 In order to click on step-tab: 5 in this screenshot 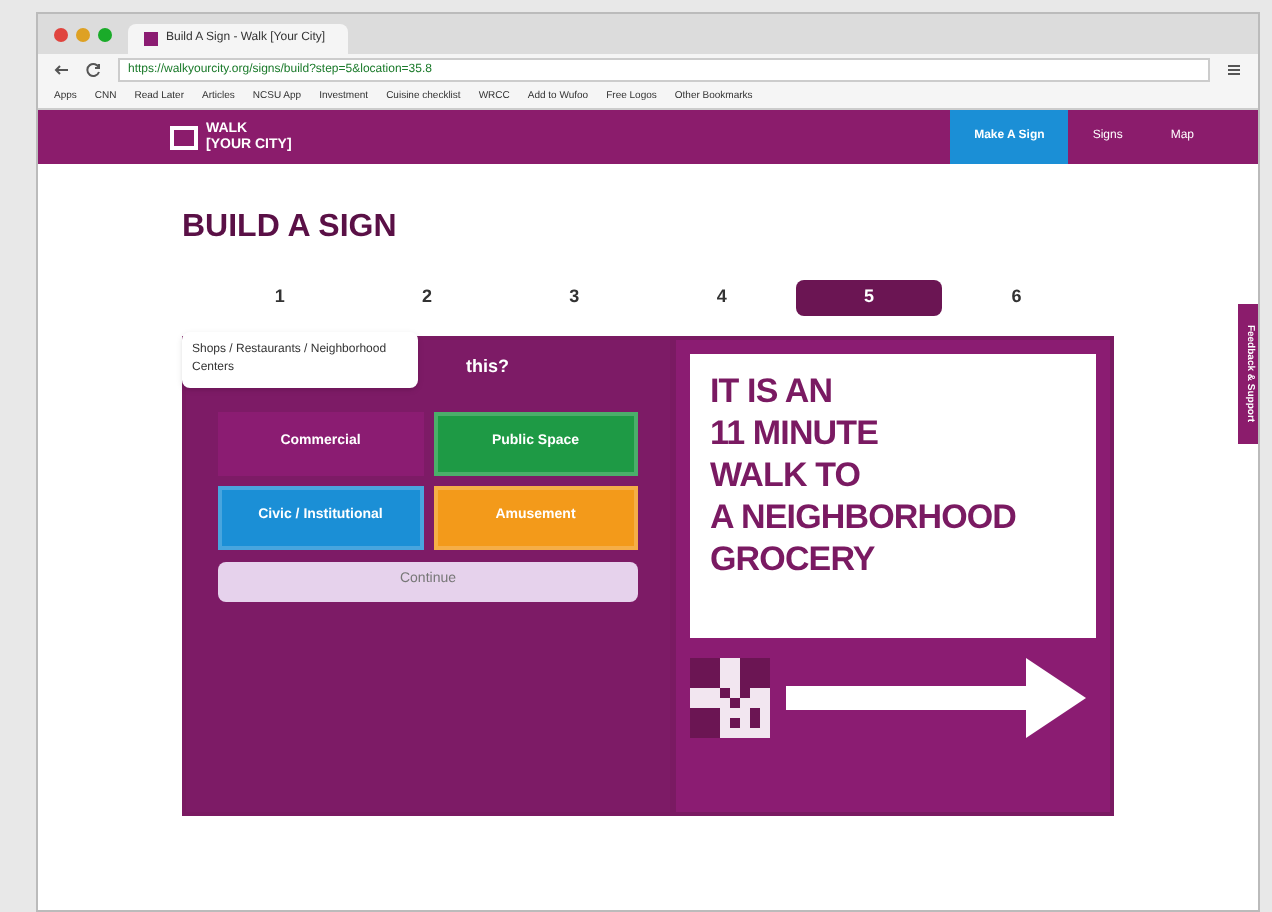, I will do `click(869, 297)`.